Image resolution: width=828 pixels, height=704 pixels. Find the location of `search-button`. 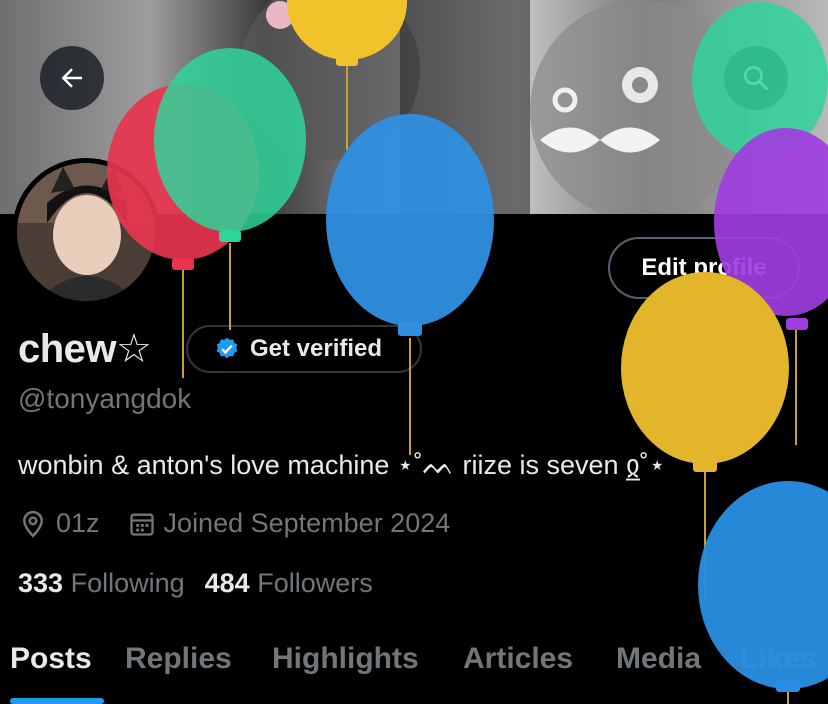

search-button is located at coordinates (756, 78).